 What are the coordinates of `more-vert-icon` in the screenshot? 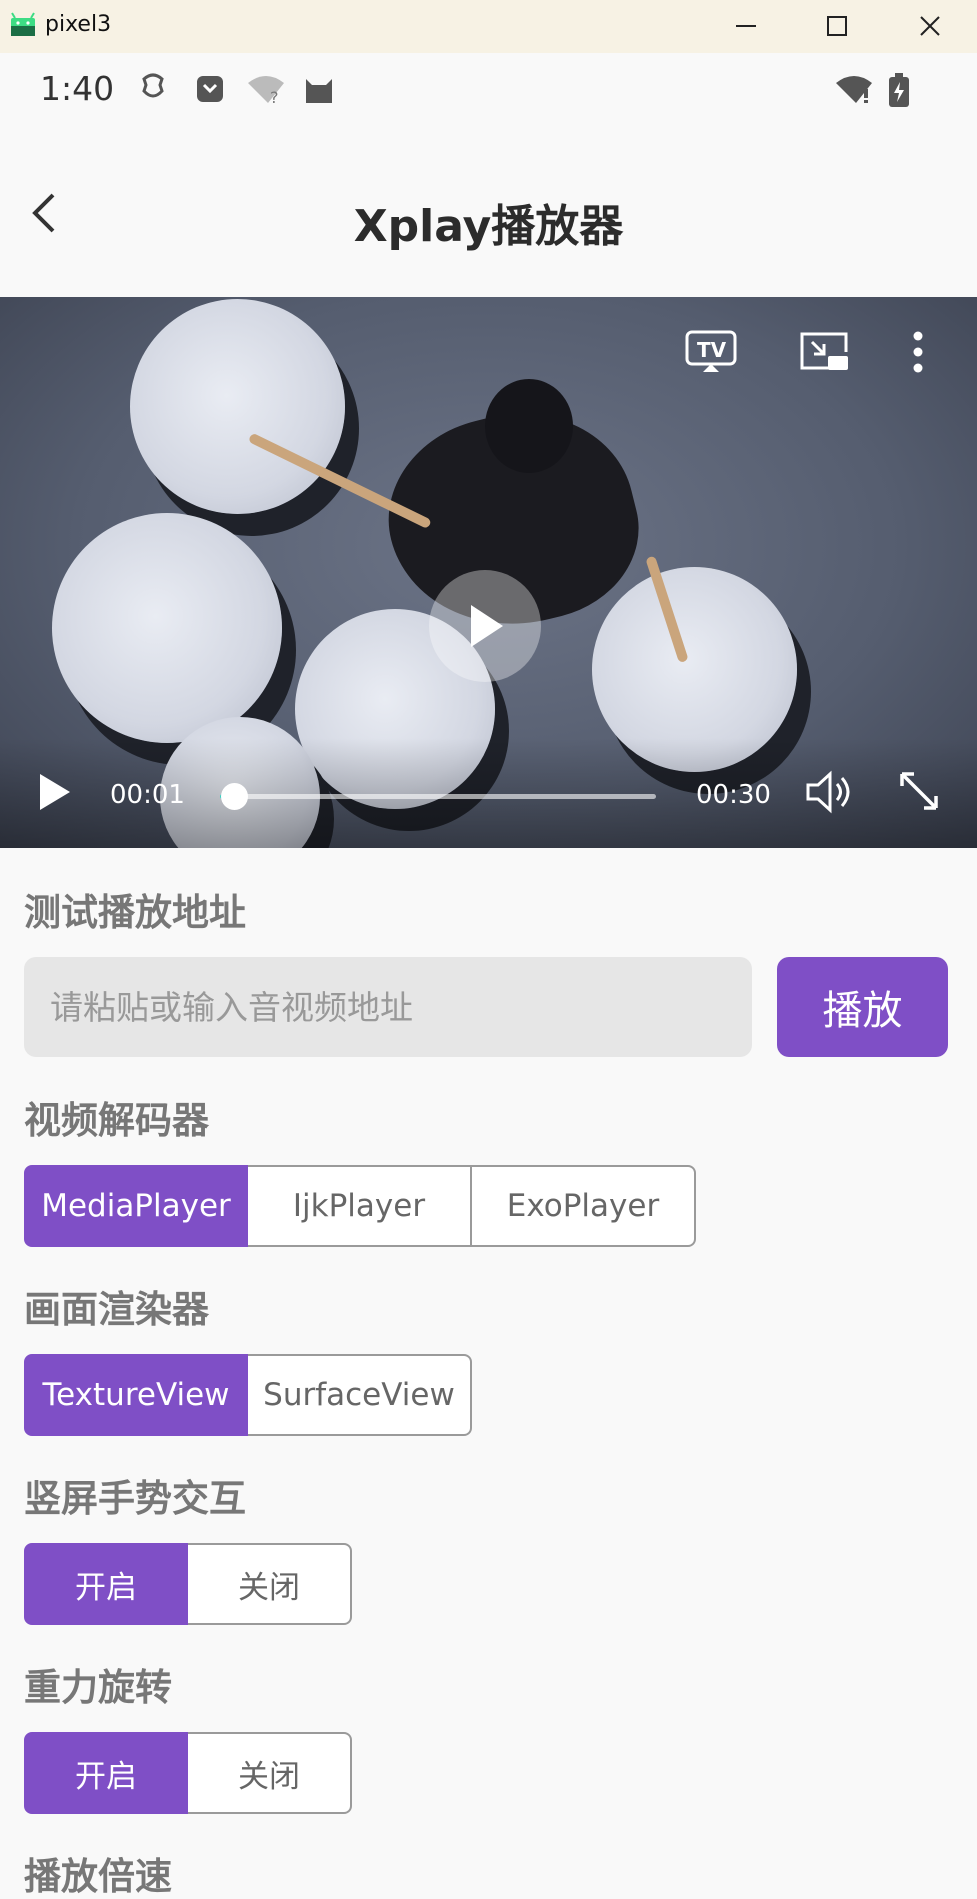 It's located at (918, 352).